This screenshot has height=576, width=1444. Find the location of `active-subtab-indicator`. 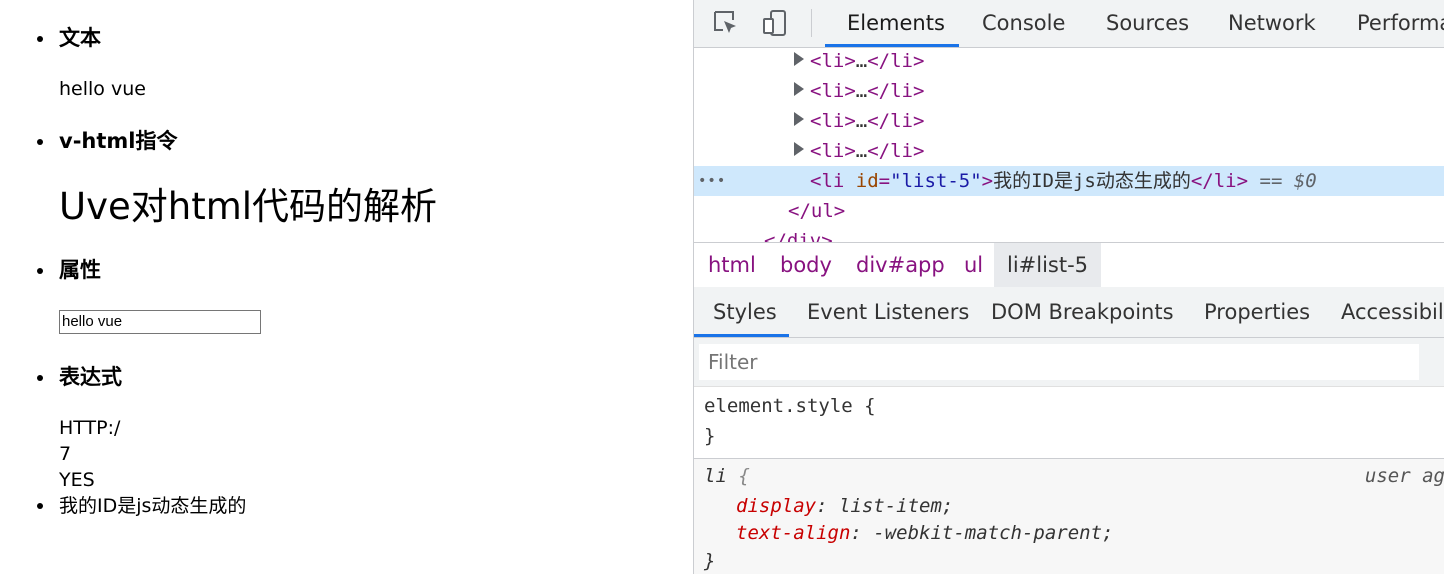

active-subtab-indicator is located at coordinates (741, 335).